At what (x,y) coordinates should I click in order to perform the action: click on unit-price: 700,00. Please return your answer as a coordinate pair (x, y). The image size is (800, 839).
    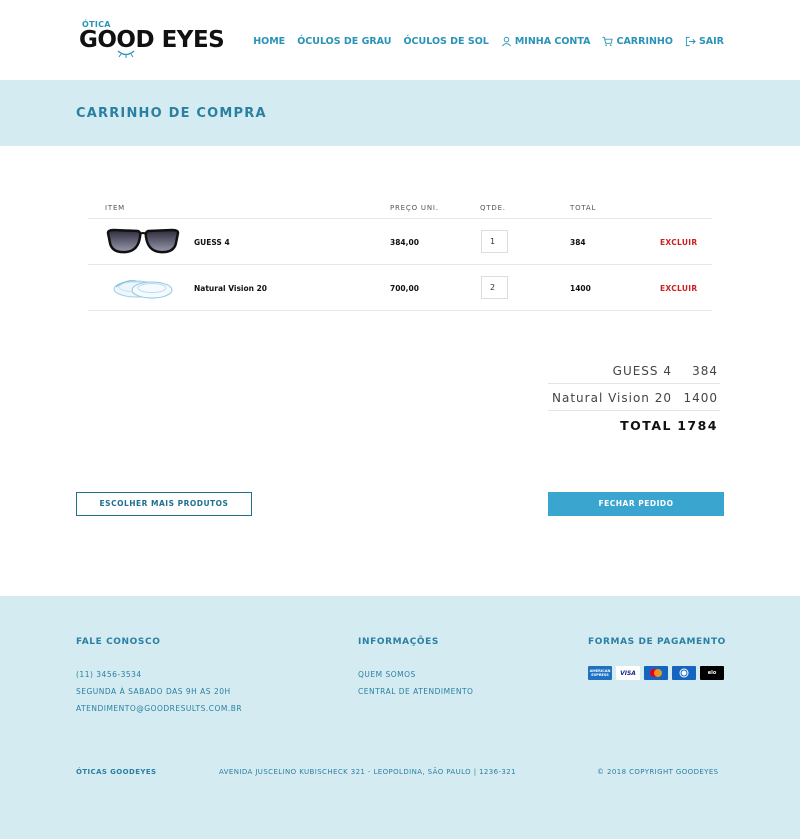
    Looking at the image, I should click on (404, 288).